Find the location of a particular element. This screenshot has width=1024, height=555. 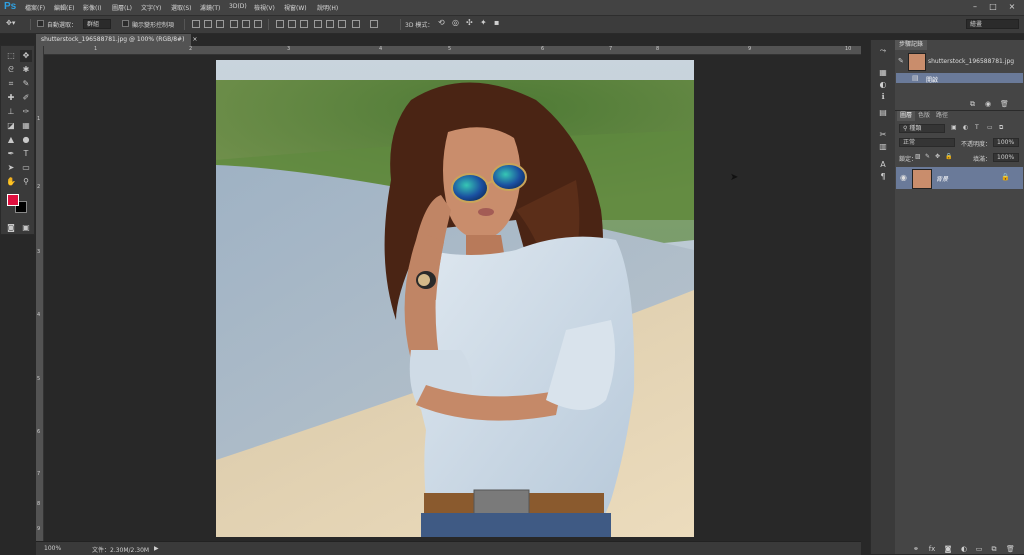

layer-kind-filter: ⚲ 種類 is located at coordinates (922, 128).